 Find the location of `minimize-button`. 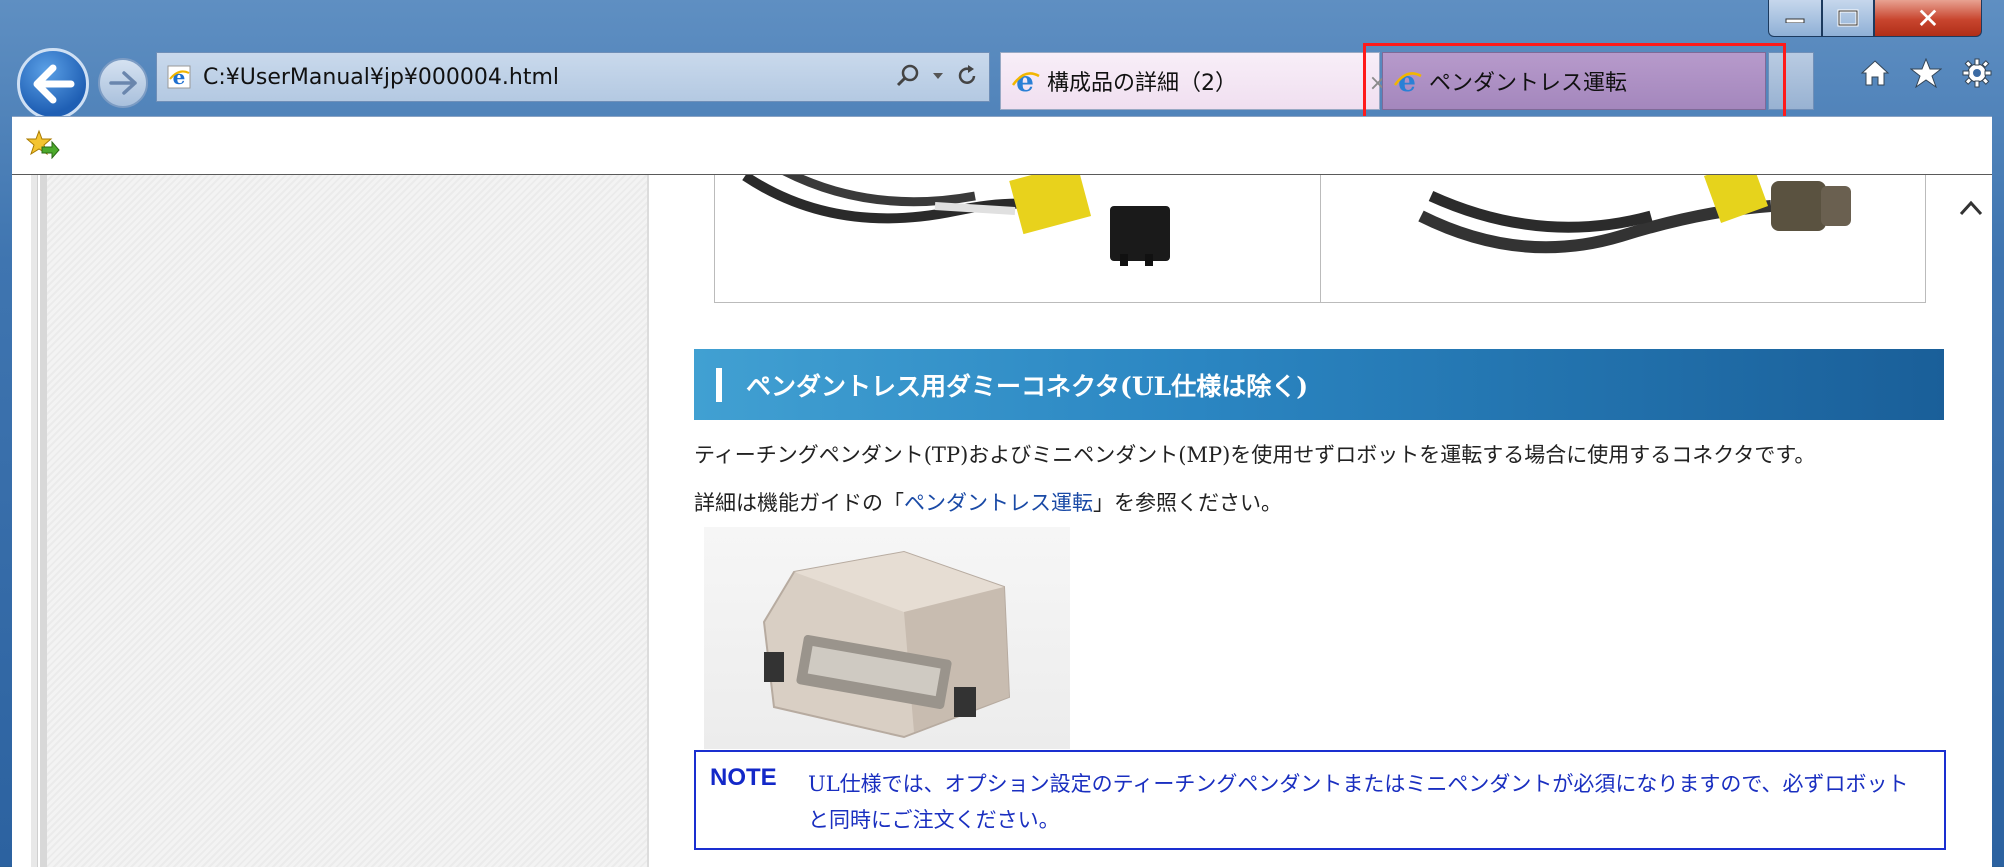

minimize-button is located at coordinates (1795, 18).